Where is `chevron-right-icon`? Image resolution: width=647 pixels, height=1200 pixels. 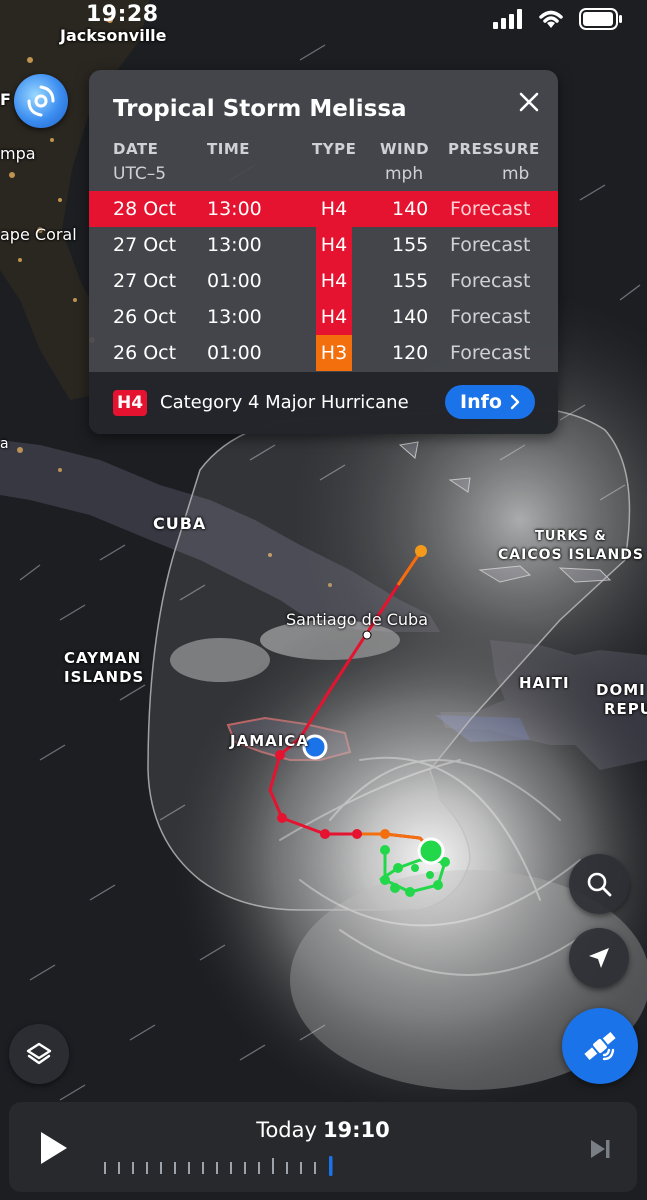
chevron-right-icon is located at coordinates (515, 402).